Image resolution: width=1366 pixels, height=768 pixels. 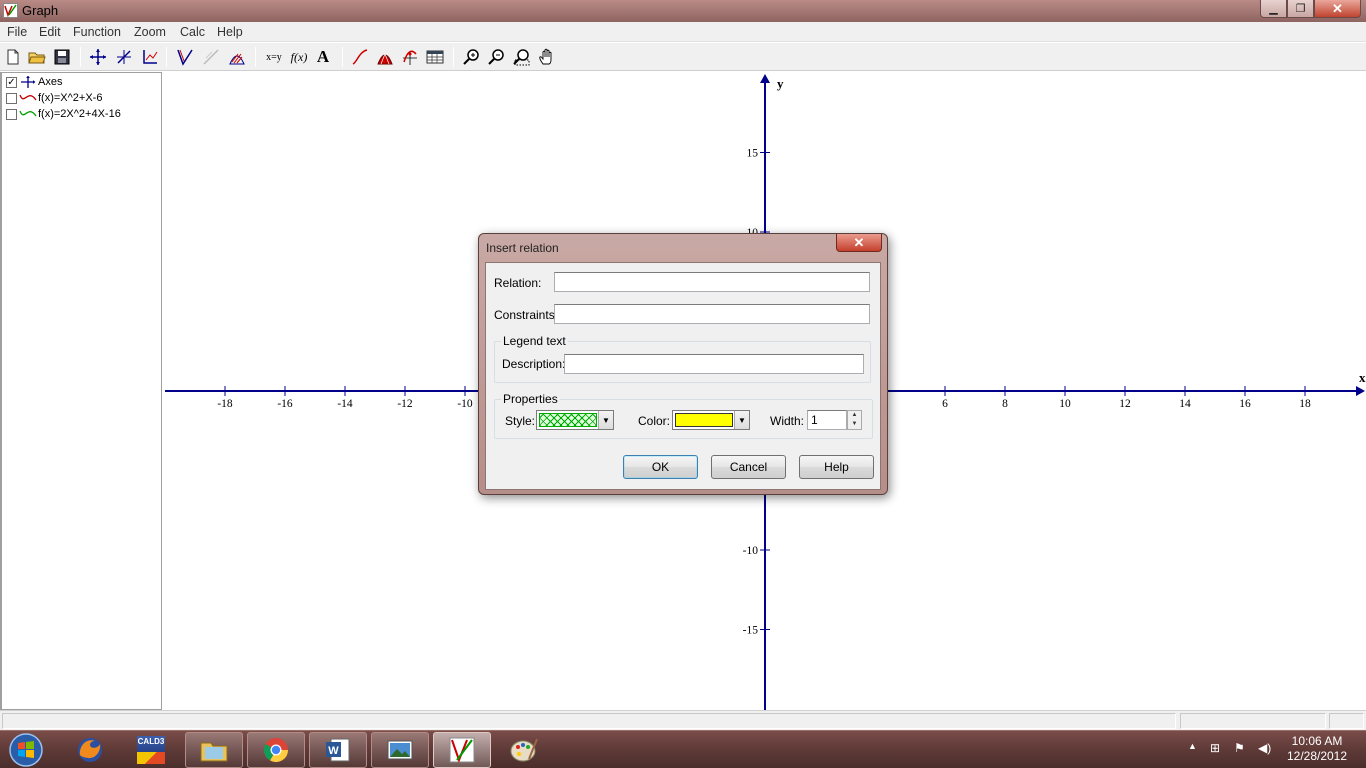 I want to click on file-explorer-icon, so click(x=214, y=752).